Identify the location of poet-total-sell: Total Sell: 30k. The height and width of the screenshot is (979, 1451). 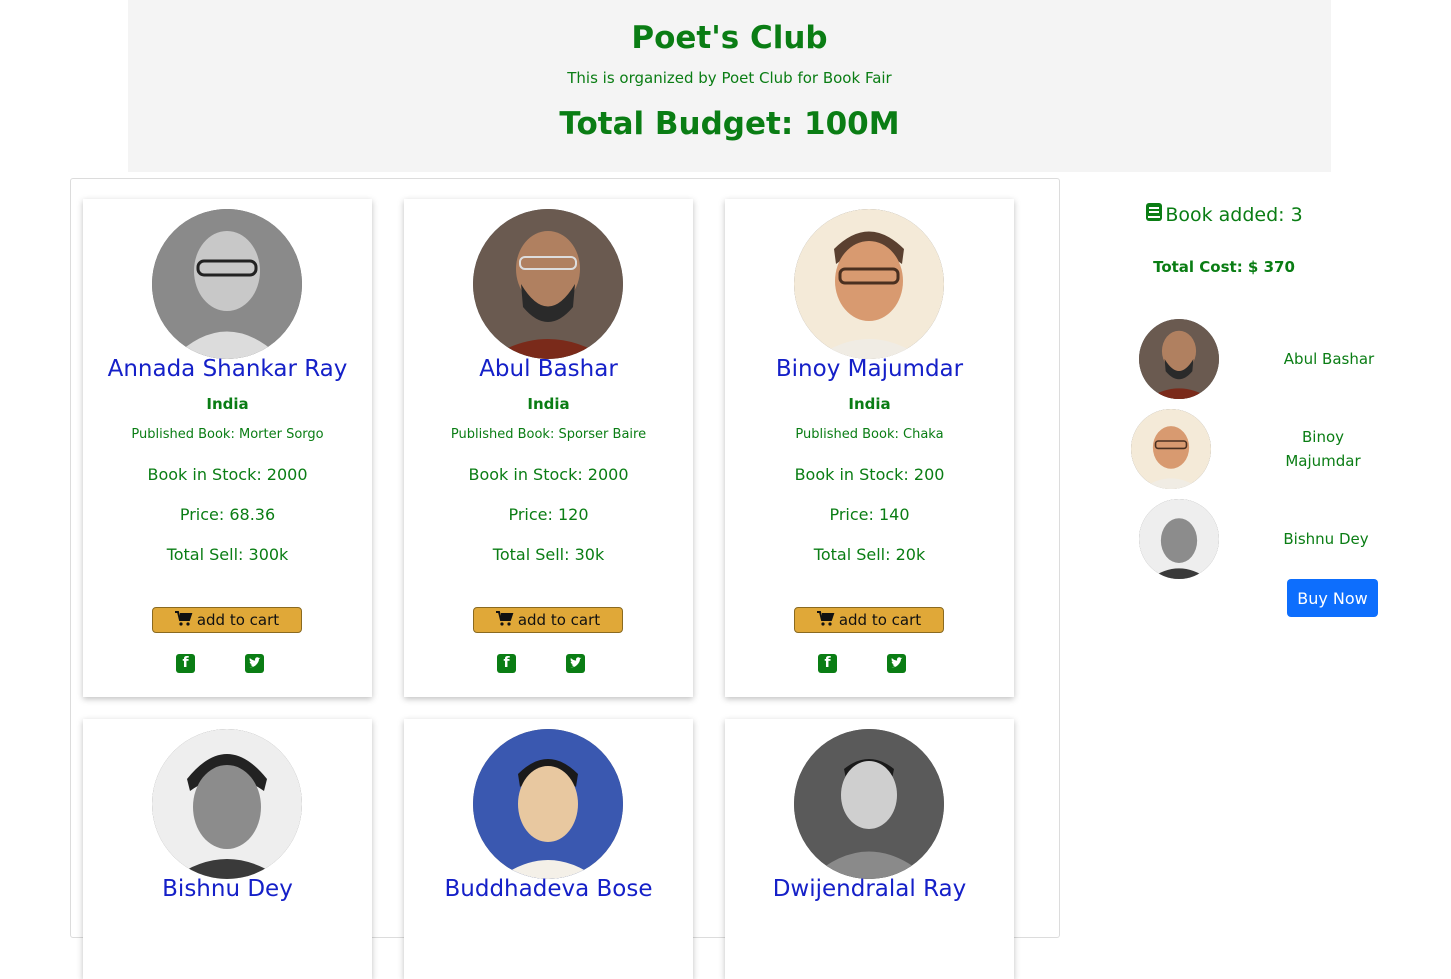
(548, 554).